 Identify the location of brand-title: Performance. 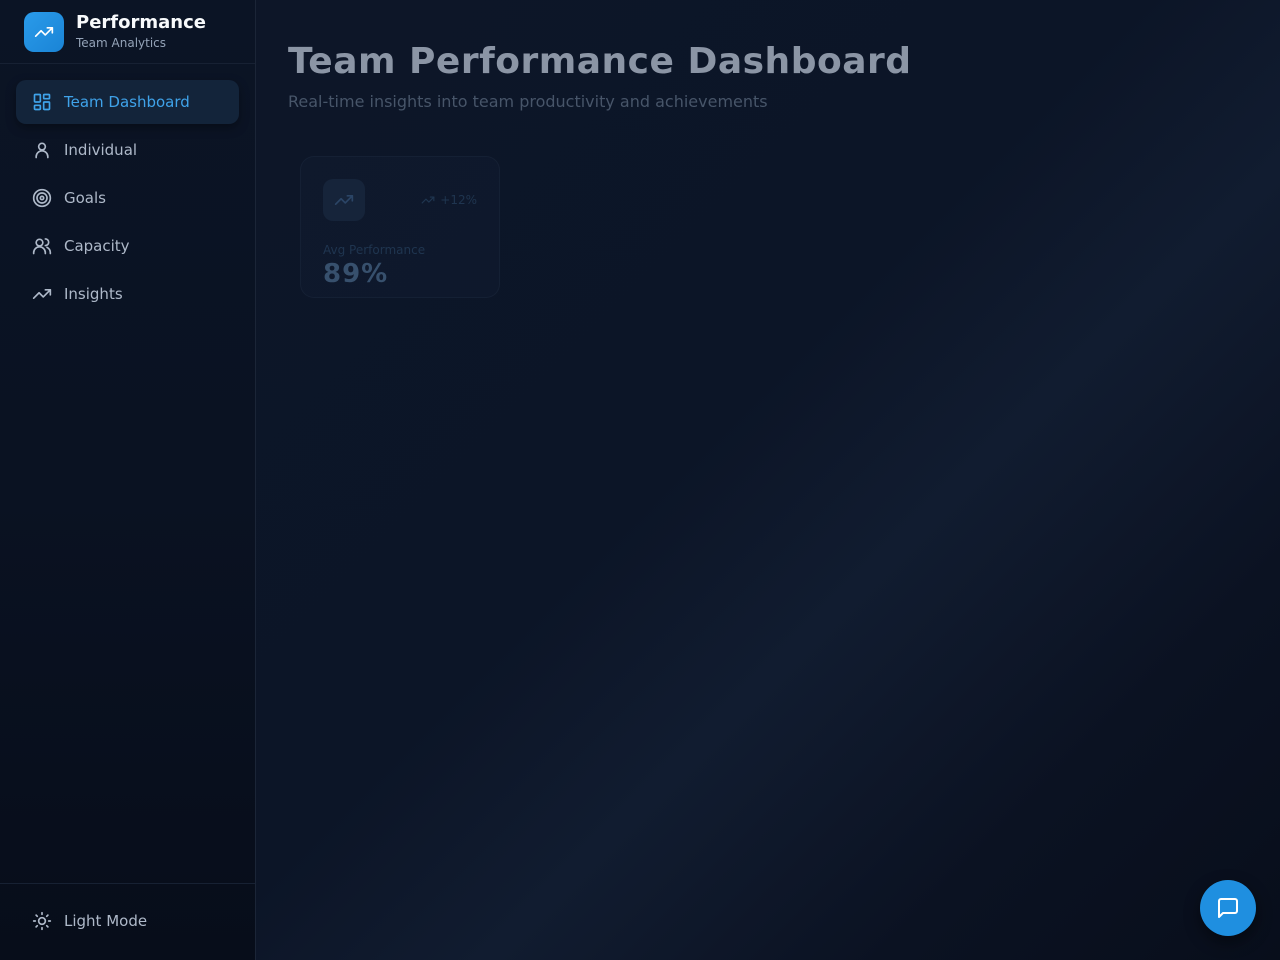
(141, 22).